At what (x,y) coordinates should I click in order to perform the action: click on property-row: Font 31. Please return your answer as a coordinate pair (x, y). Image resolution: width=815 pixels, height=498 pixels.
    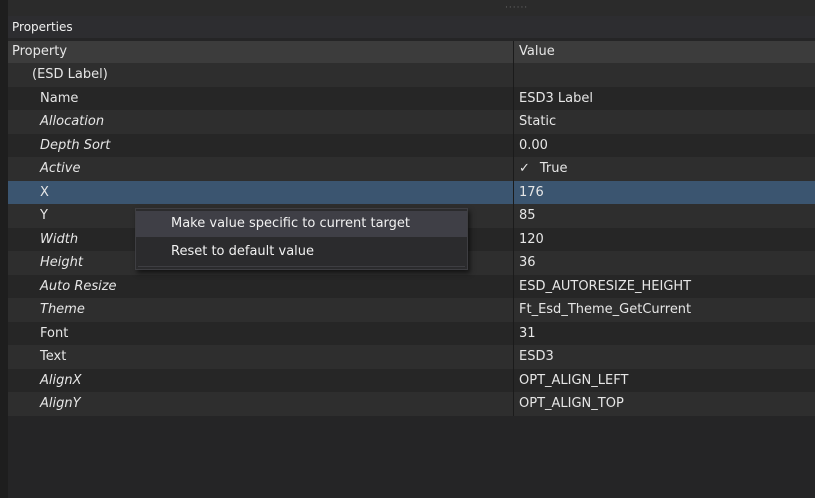
    Looking at the image, I should click on (411, 333).